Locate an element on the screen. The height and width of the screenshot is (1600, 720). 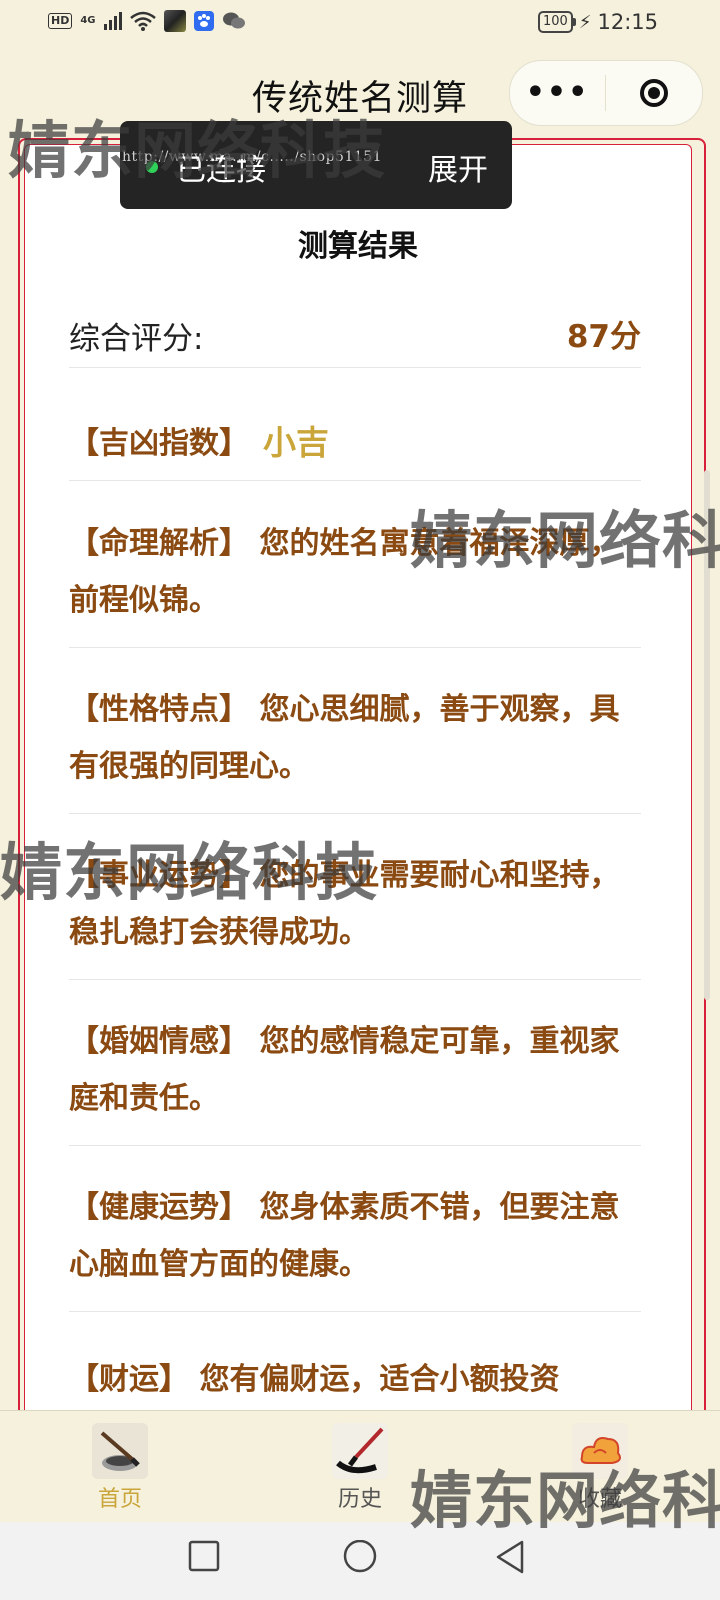
tab-home: 首页 is located at coordinates (120, 1468).